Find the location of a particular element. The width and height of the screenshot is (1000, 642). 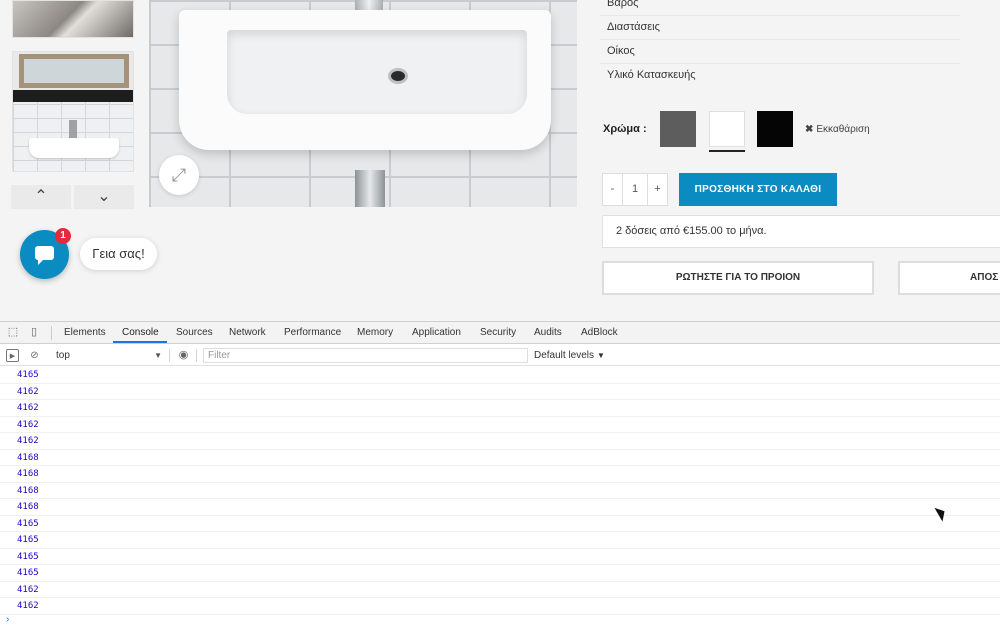

secondary-action-button: ΑΠΟΣ is located at coordinates (949, 278).